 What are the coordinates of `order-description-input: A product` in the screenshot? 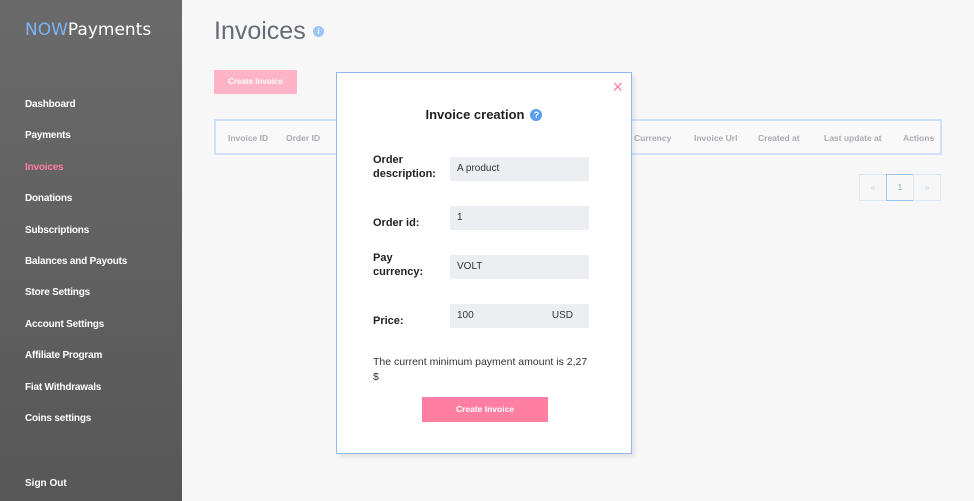 It's located at (519, 169).